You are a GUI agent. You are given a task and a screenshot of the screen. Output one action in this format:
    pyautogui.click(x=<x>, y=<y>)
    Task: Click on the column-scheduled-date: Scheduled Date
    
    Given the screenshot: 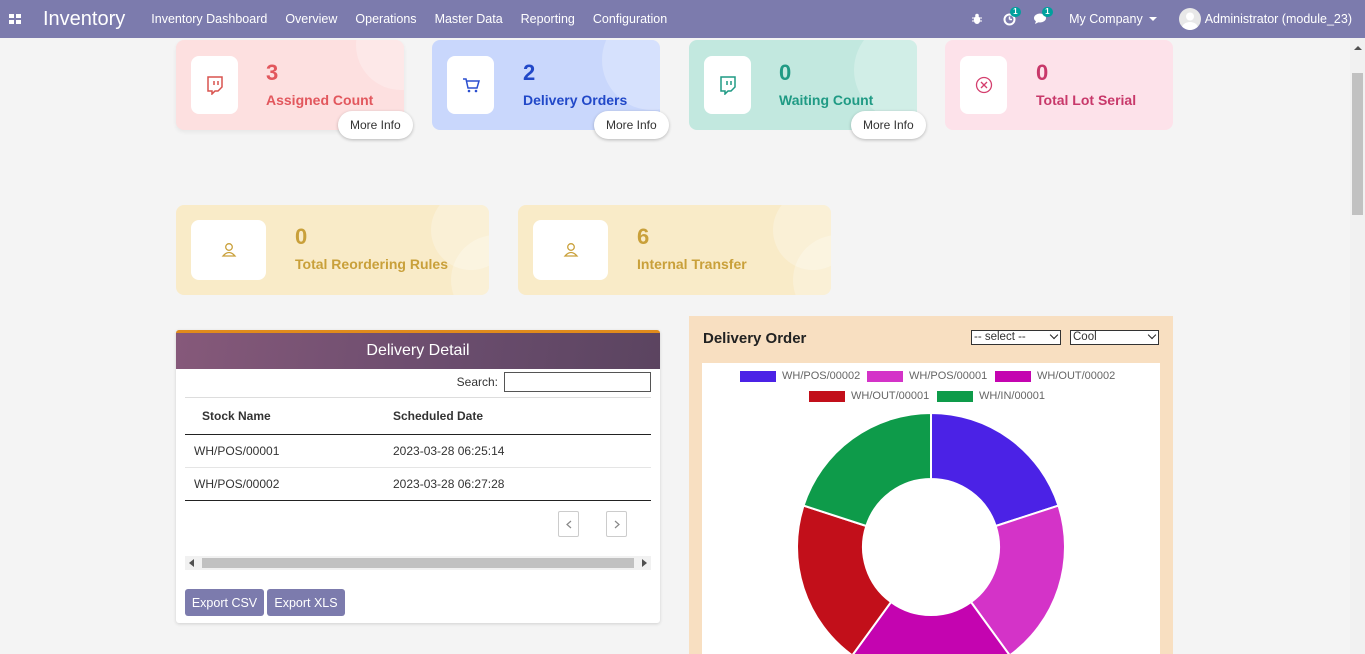 What is the action you would take?
    pyautogui.click(x=522, y=416)
    